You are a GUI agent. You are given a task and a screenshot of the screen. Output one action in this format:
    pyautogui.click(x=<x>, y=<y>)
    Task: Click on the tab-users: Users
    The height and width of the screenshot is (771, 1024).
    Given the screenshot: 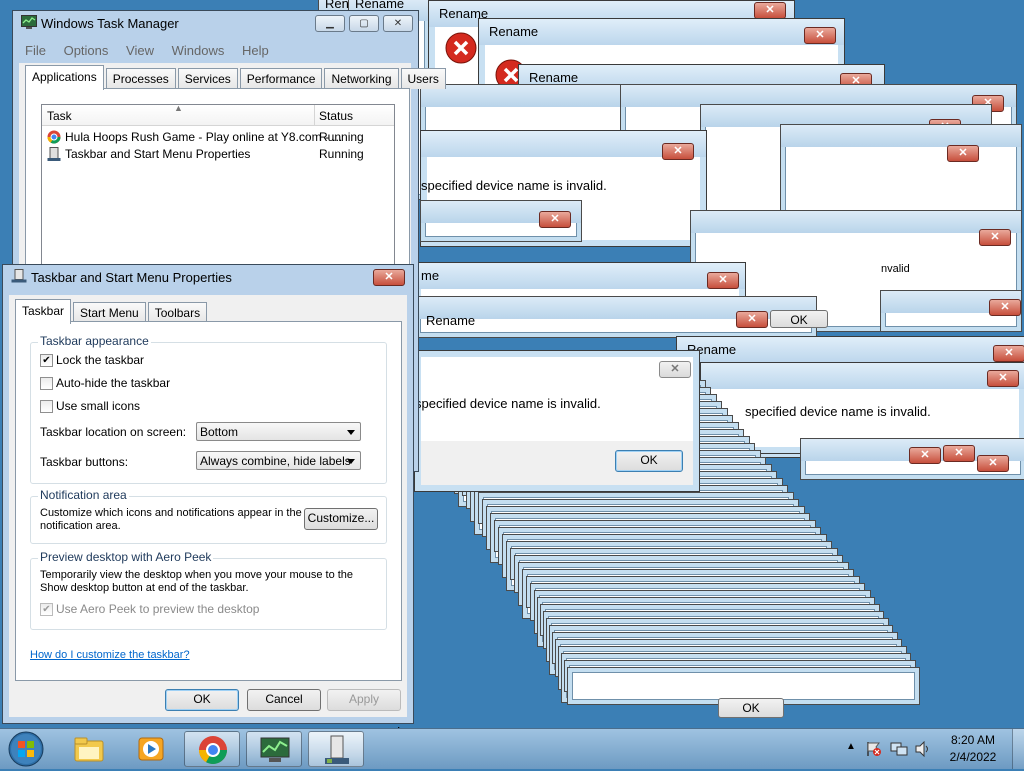 What is the action you would take?
    pyautogui.click(x=423, y=78)
    